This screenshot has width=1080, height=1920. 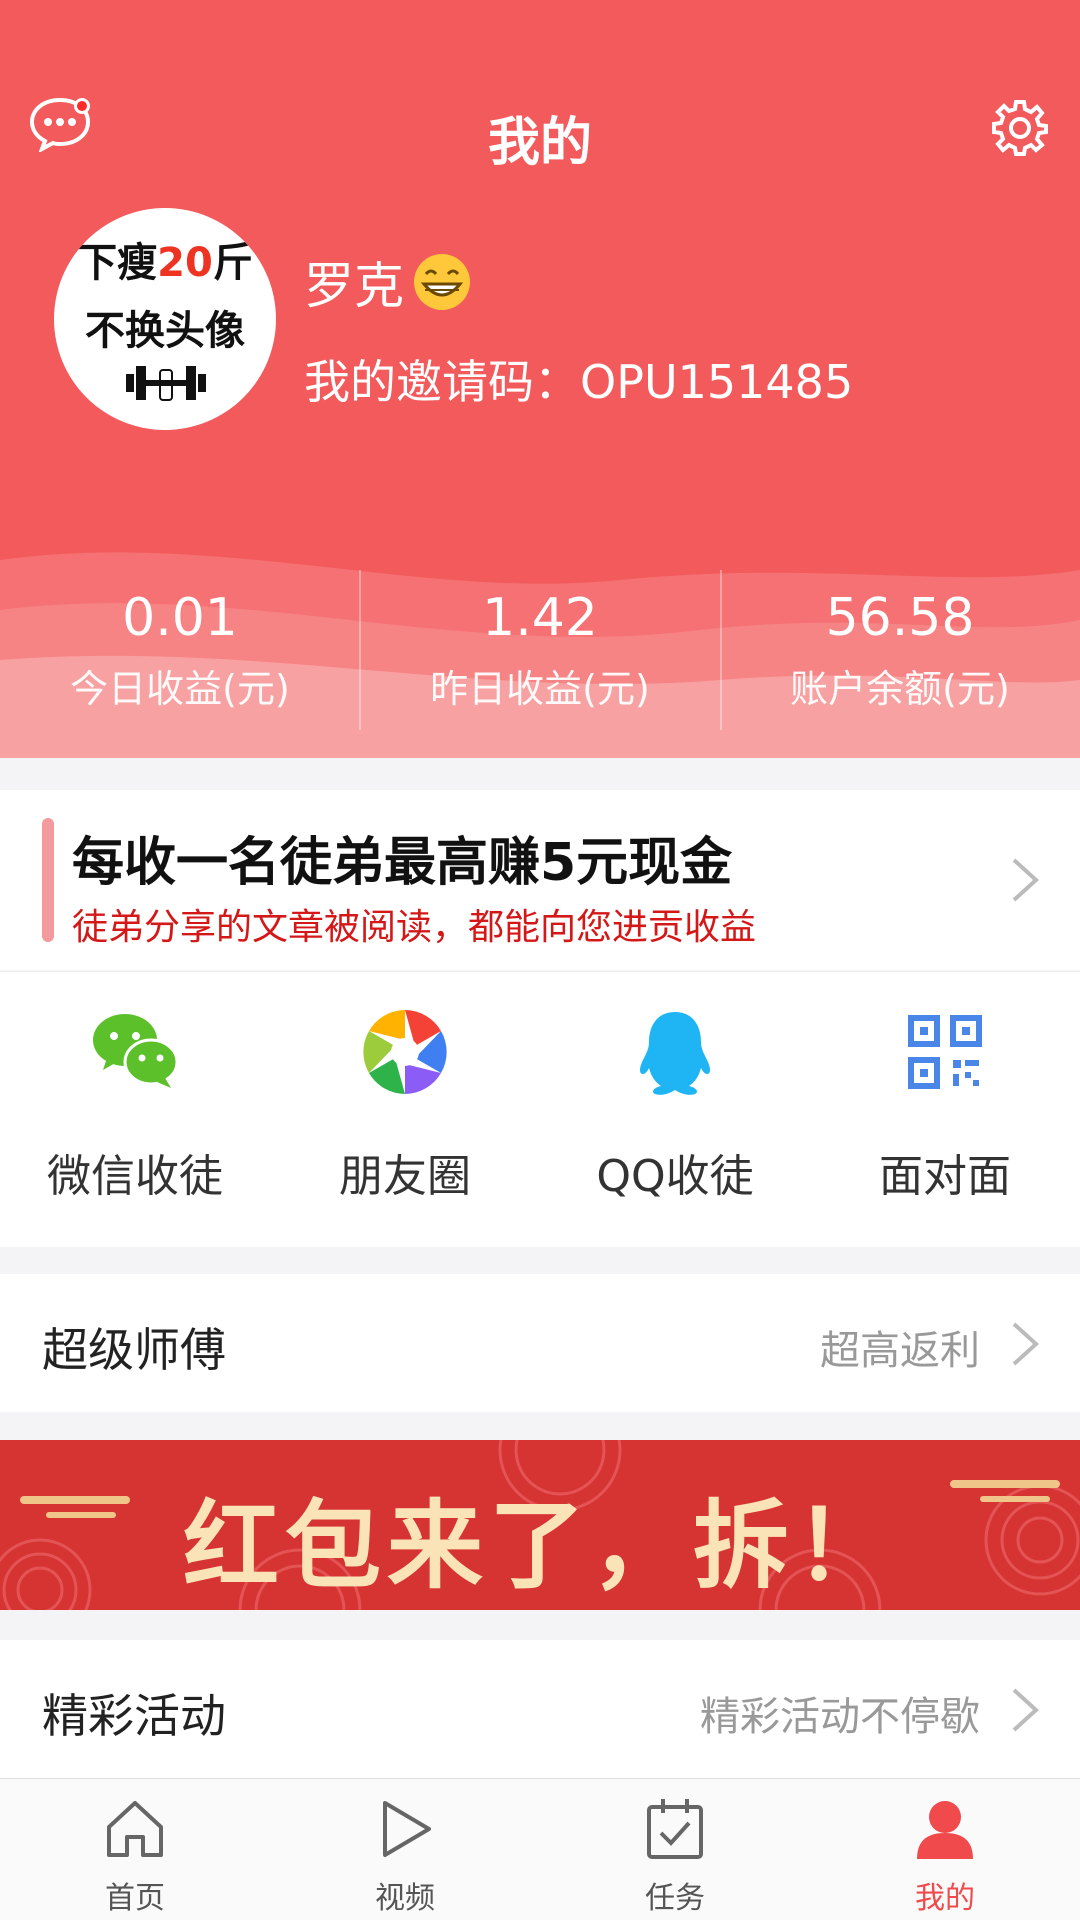 What do you see at coordinates (945, 1176) in the screenshot?
I see `share-label: 面对面` at bounding box center [945, 1176].